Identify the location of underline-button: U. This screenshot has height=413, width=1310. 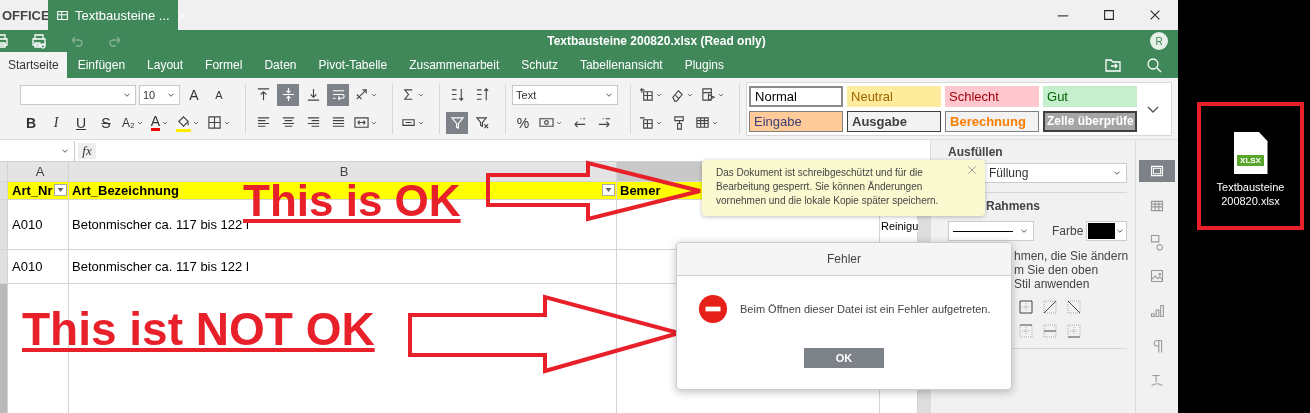
(81, 122).